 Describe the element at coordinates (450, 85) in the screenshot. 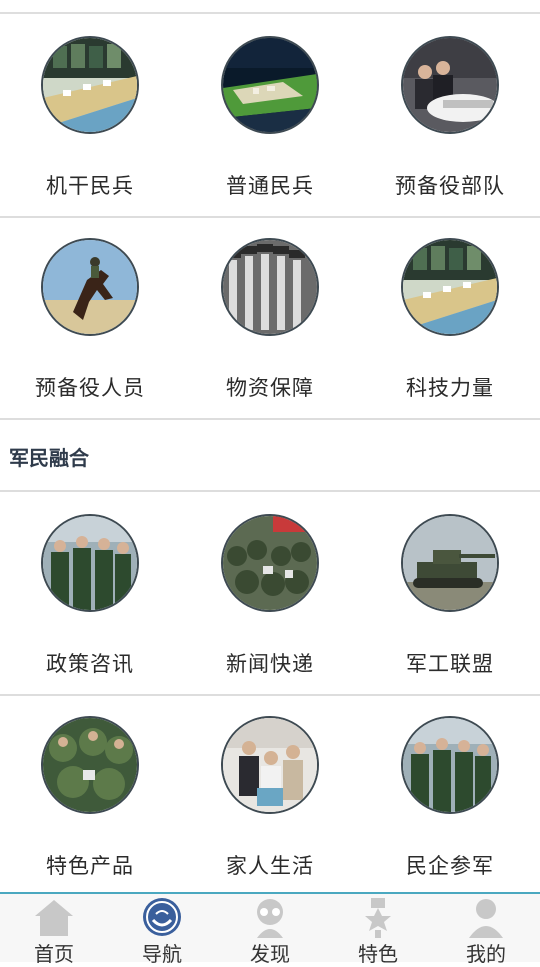

I see `officials-photo` at that location.